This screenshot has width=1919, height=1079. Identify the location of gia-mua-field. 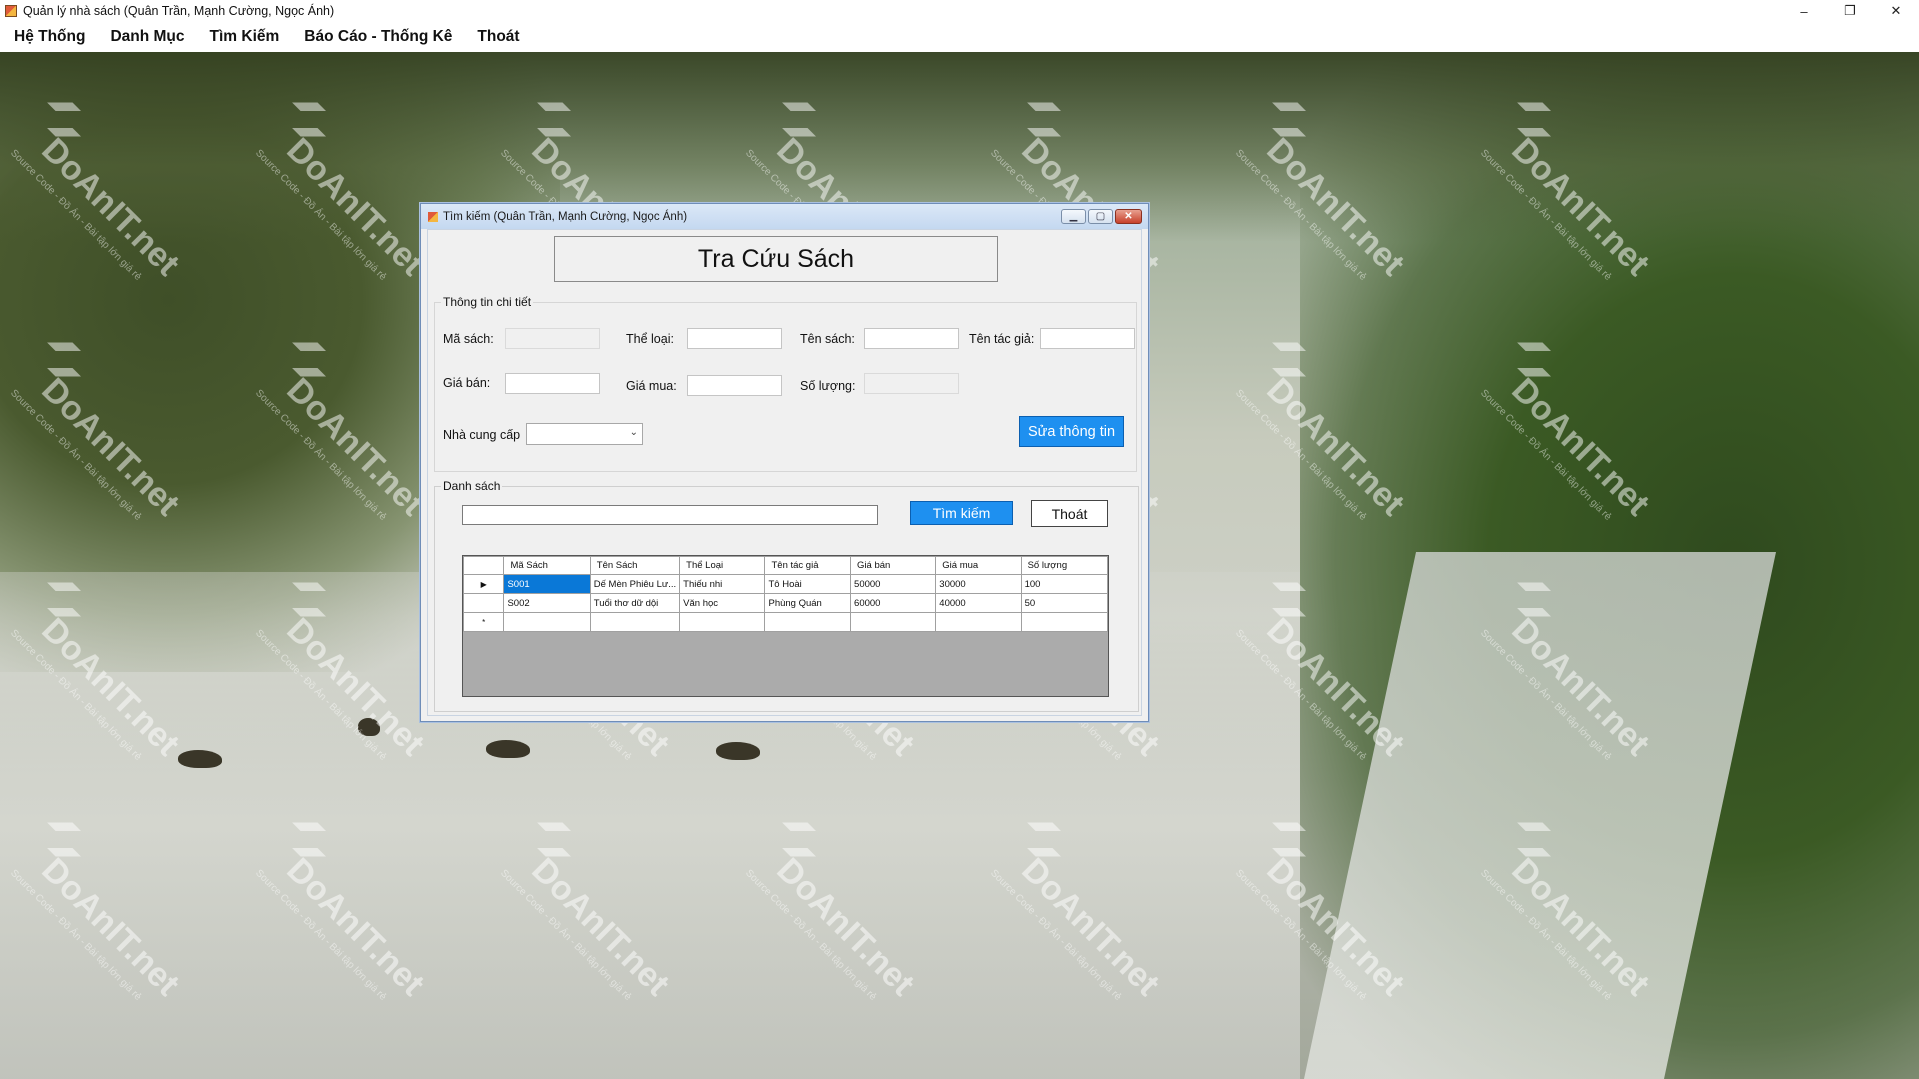
(734, 385).